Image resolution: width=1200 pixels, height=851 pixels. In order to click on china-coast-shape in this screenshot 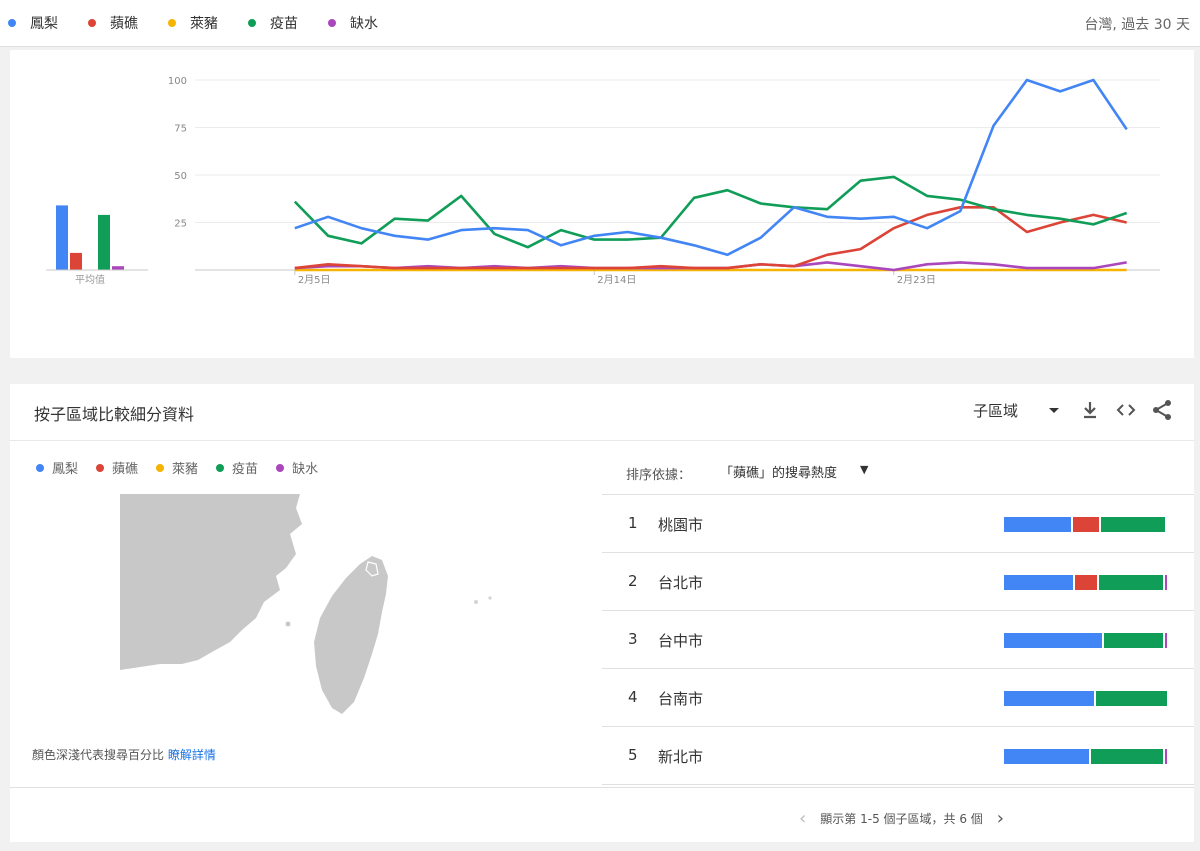, I will do `click(211, 582)`.